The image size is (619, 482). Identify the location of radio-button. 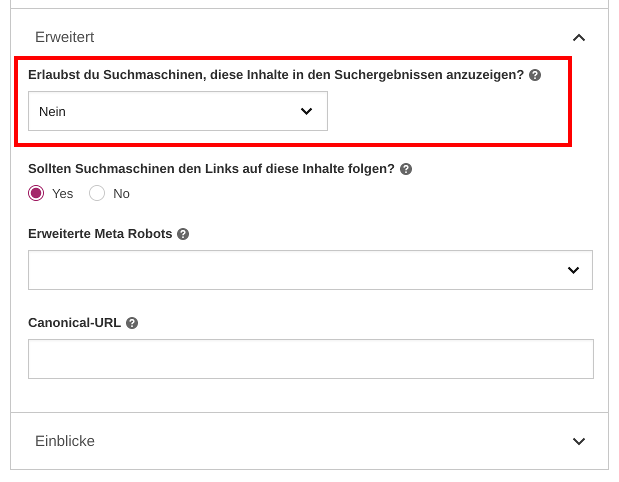
(36, 193).